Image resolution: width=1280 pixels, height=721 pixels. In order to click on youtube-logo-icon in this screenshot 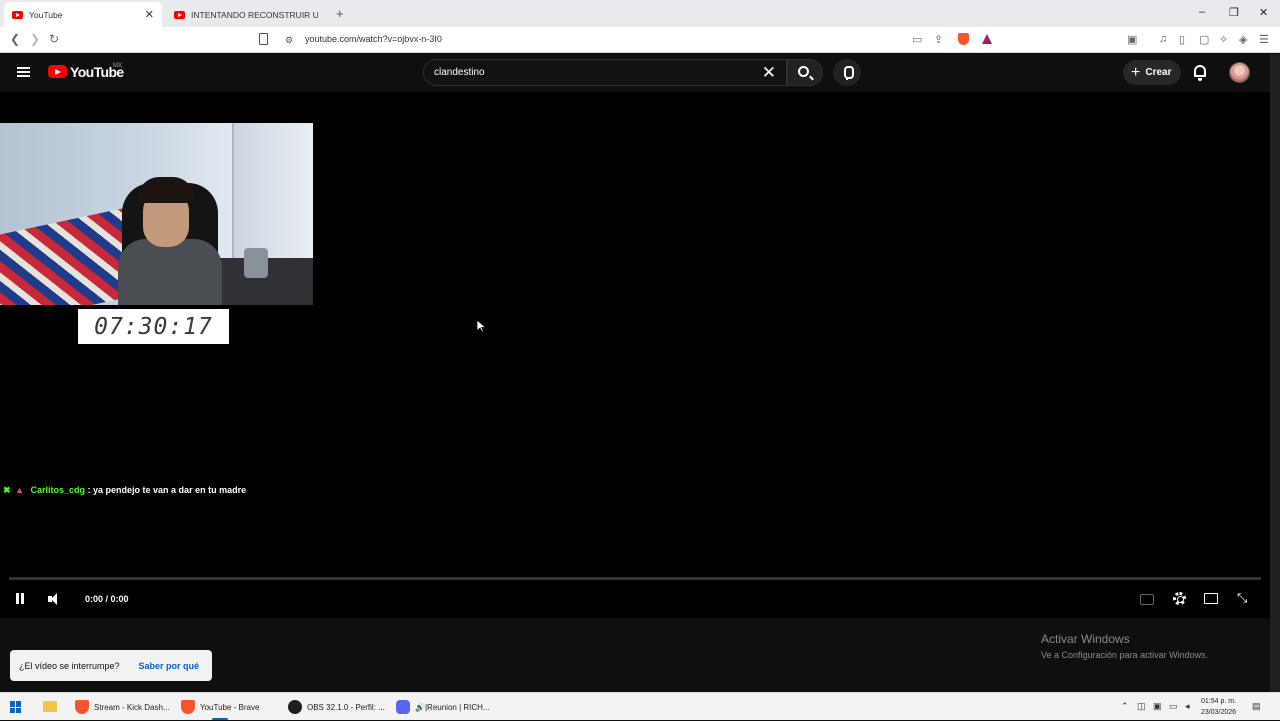, I will do `click(57, 71)`.